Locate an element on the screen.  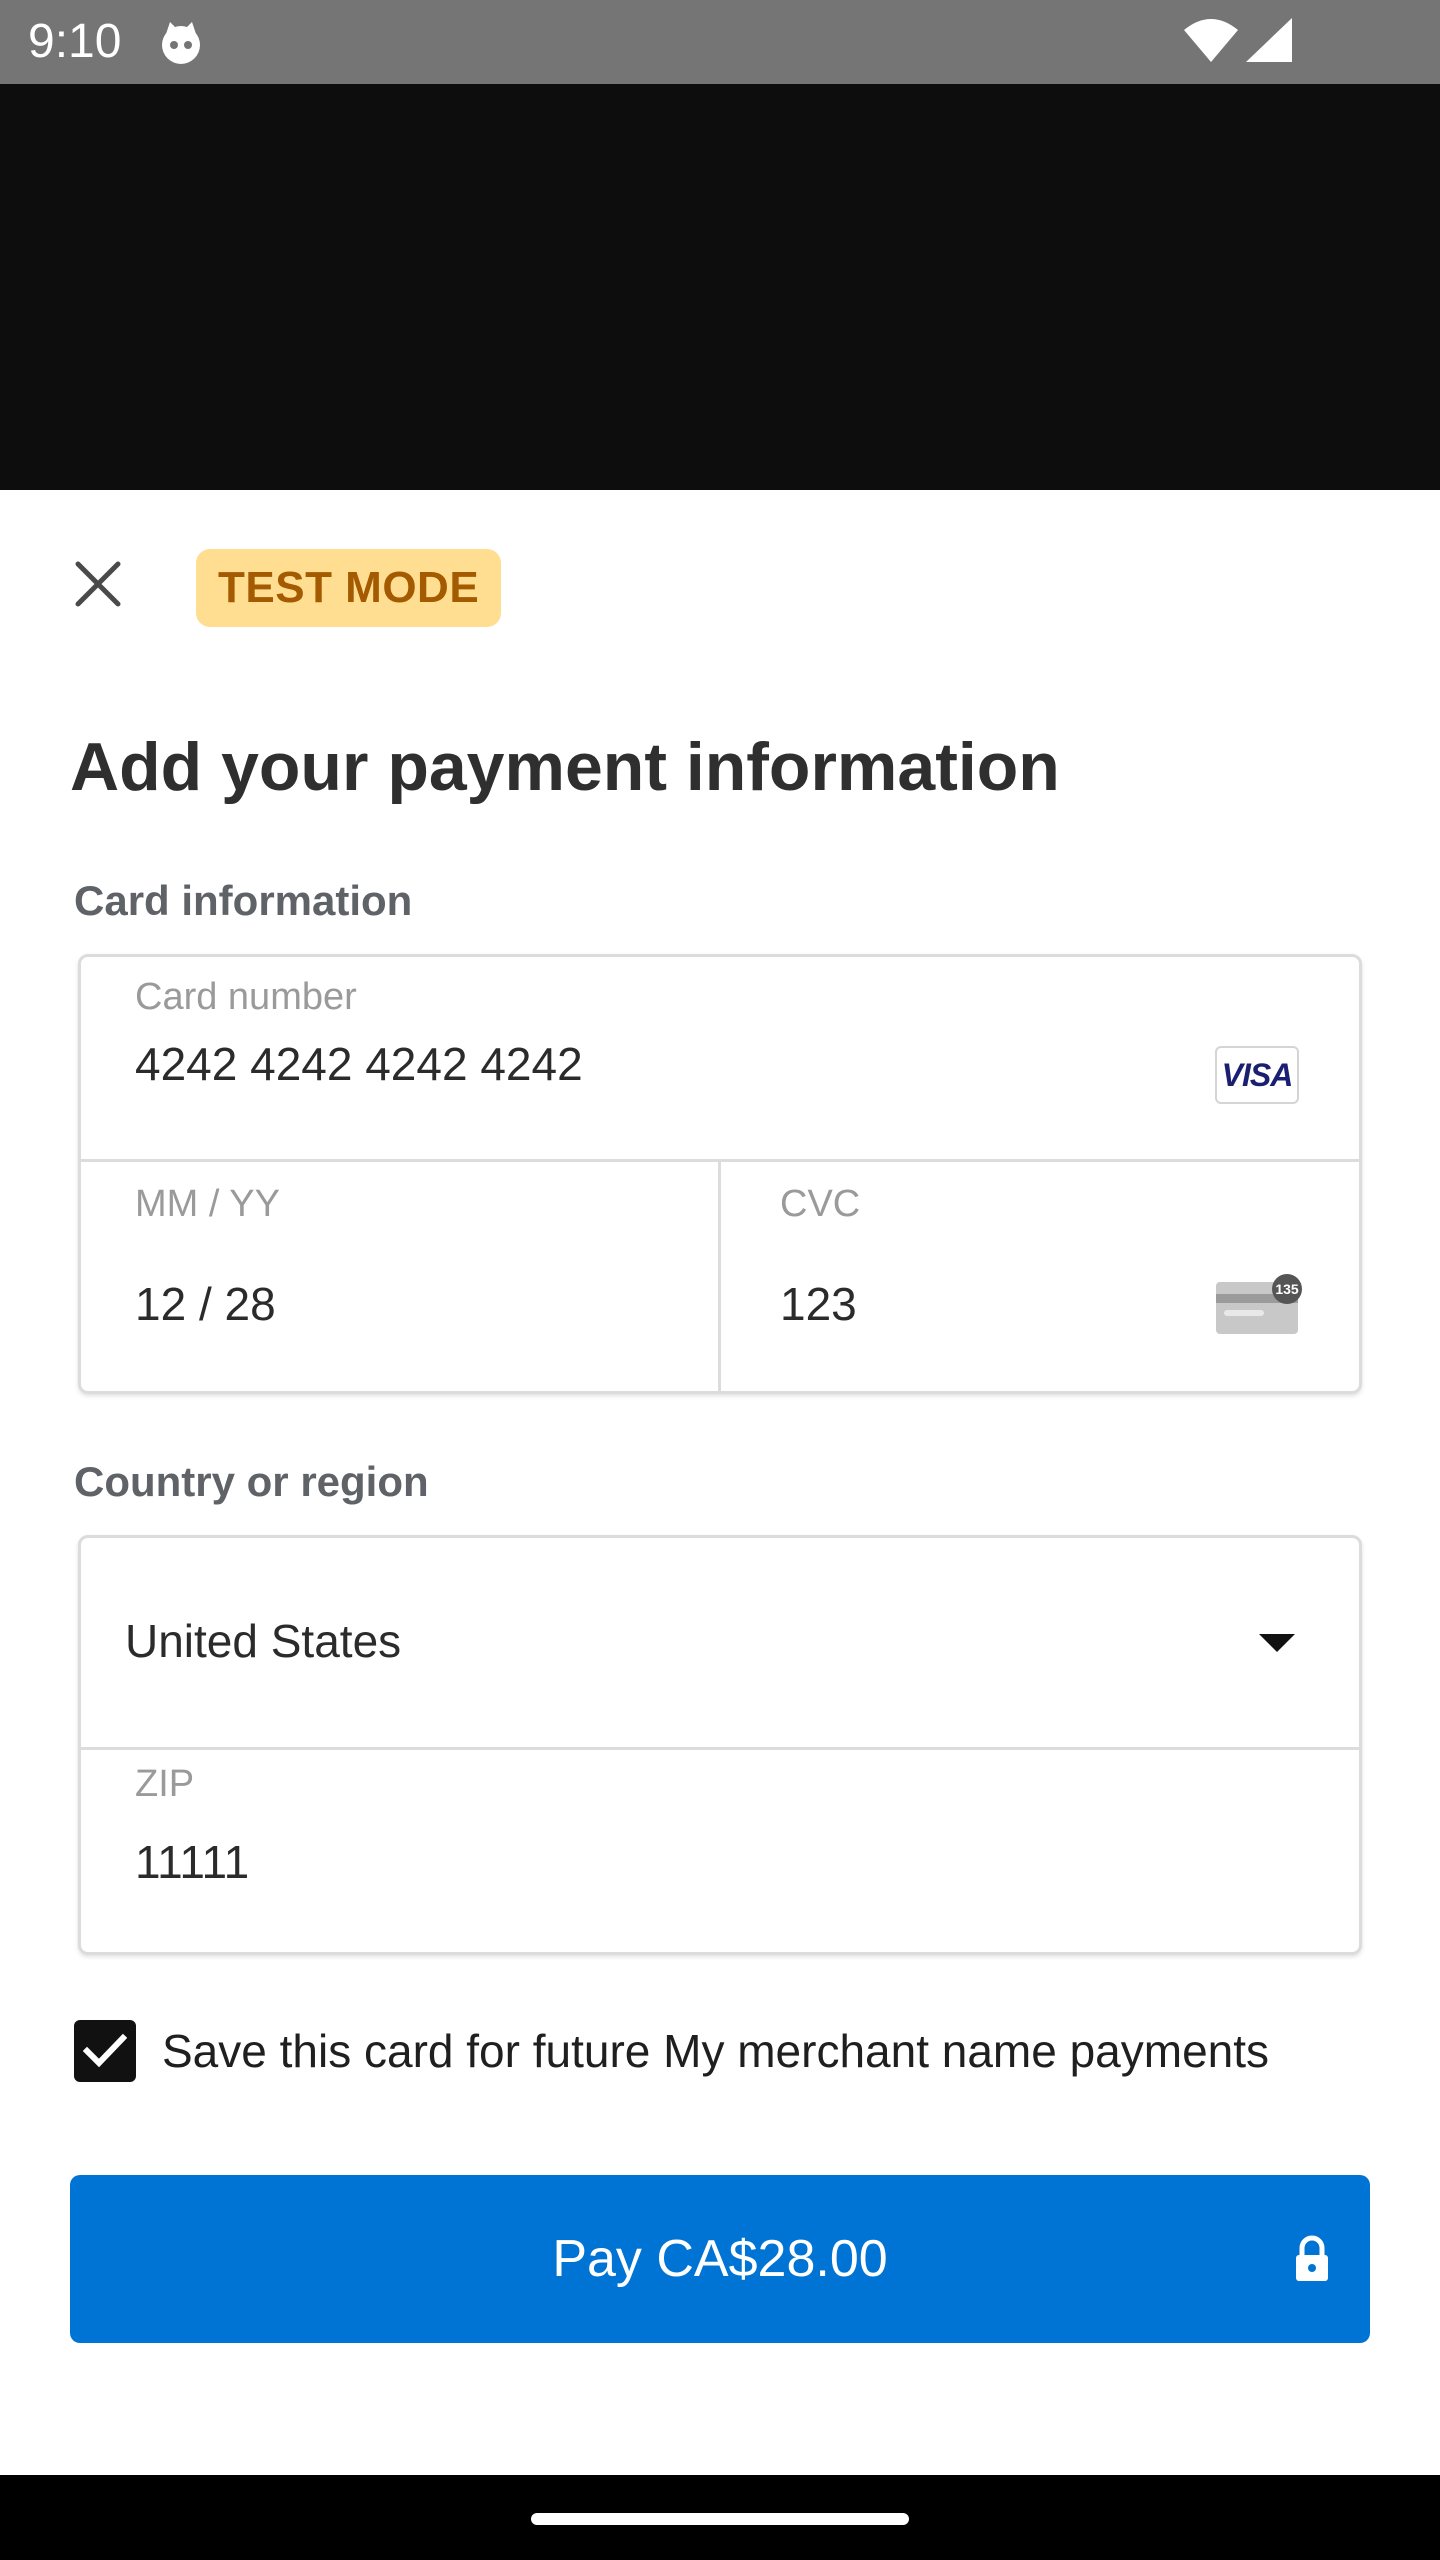
svg-text: 135 is located at coordinates (1287, 1289).